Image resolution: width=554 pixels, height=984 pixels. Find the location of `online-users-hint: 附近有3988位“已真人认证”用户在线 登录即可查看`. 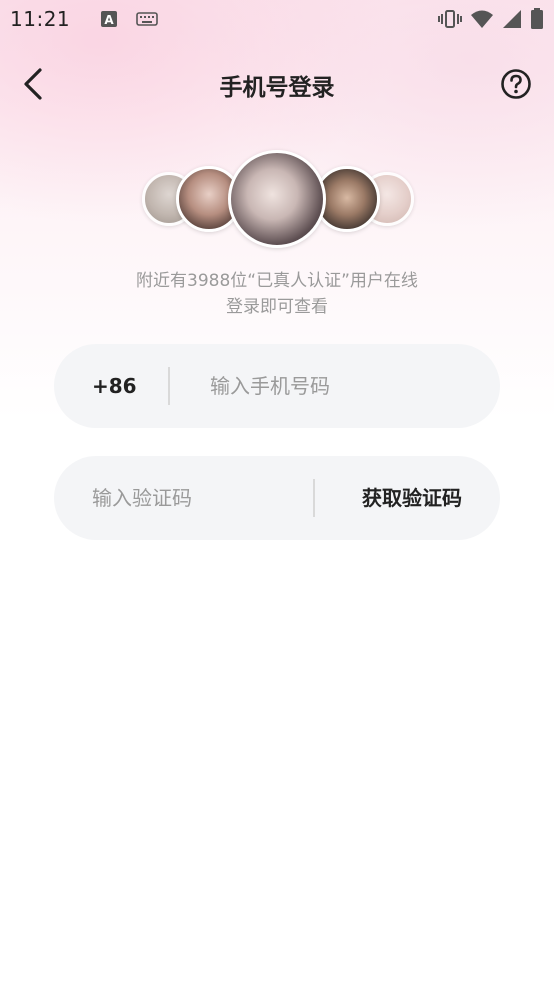

online-users-hint: 附近有3988位“已真人认证”用户在线 登录即可查看 is located at coordinates (277, 294).